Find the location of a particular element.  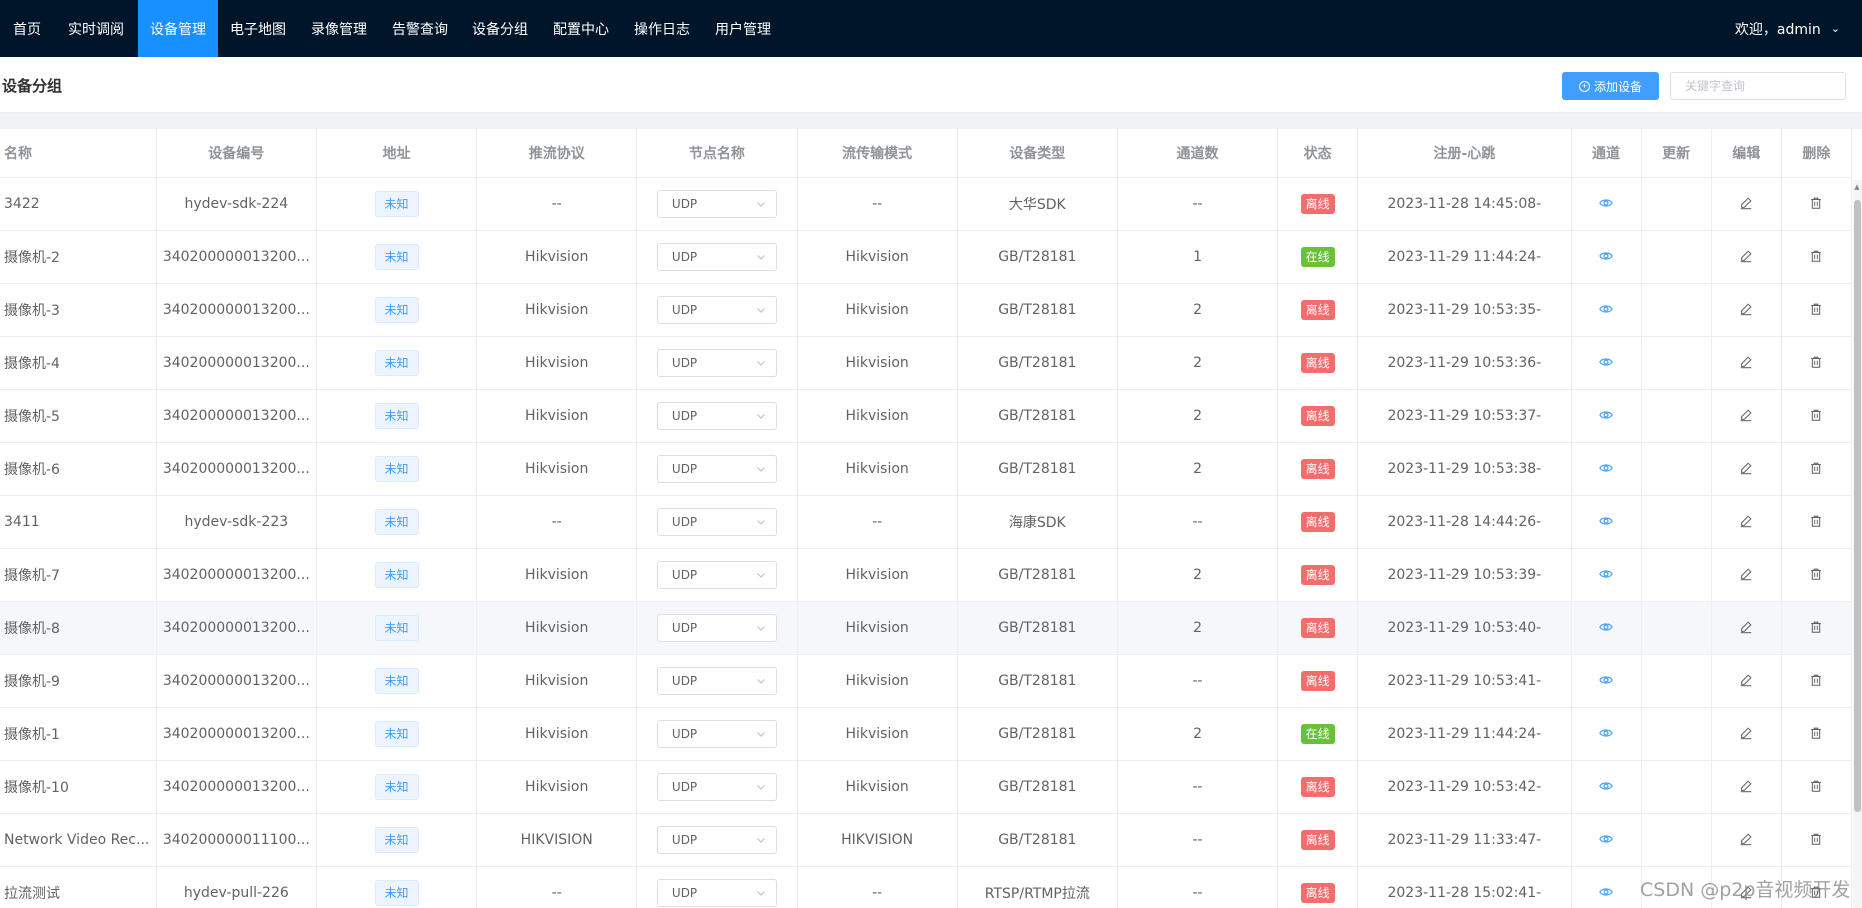

status-badge: 在线 is located at coordinates (1317, 256).